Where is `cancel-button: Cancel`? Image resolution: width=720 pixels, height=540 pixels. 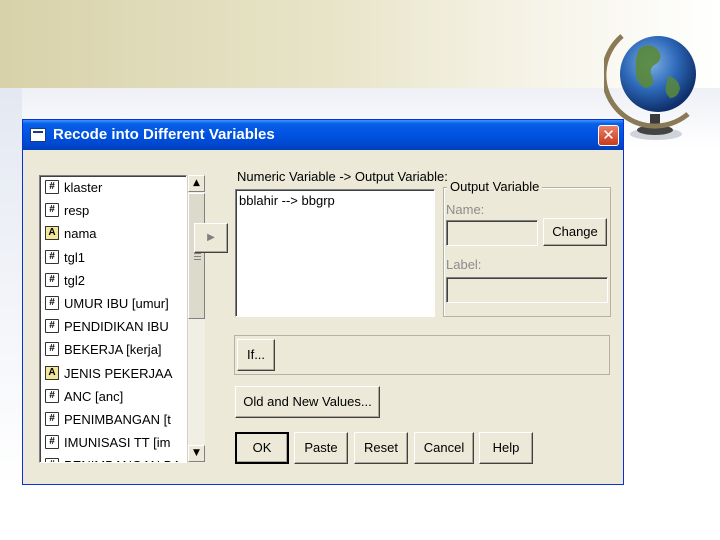
cancel-button: Cancel is located at coordinates (444, 448).